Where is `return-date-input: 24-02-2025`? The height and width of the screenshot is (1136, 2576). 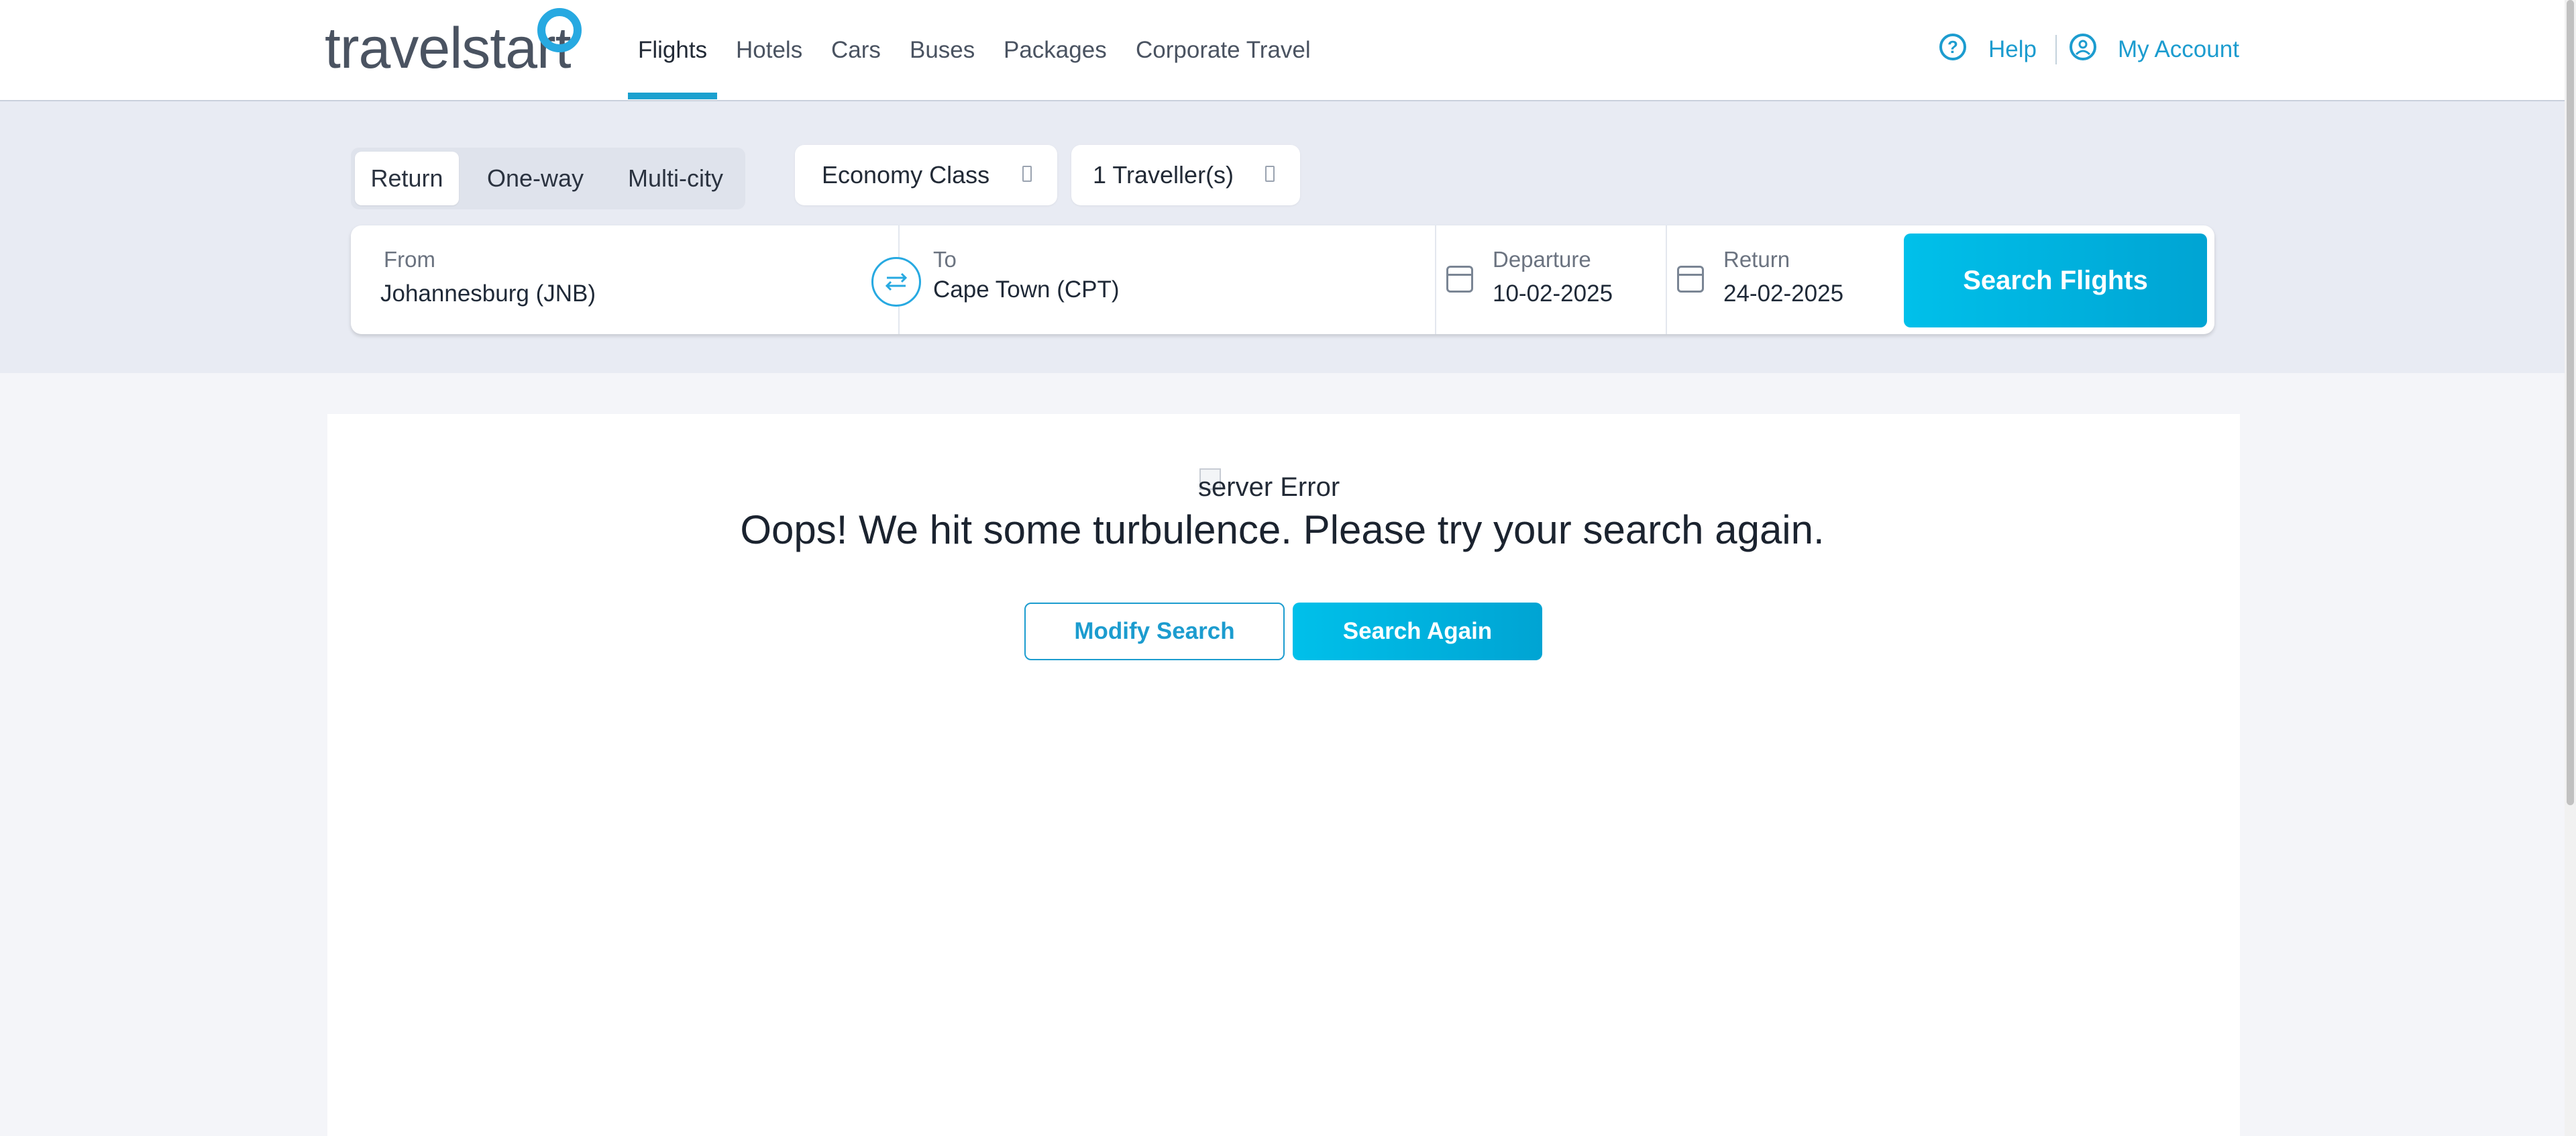
return-date-input: 24-02-2025 is located at coordinates (1783, 293).